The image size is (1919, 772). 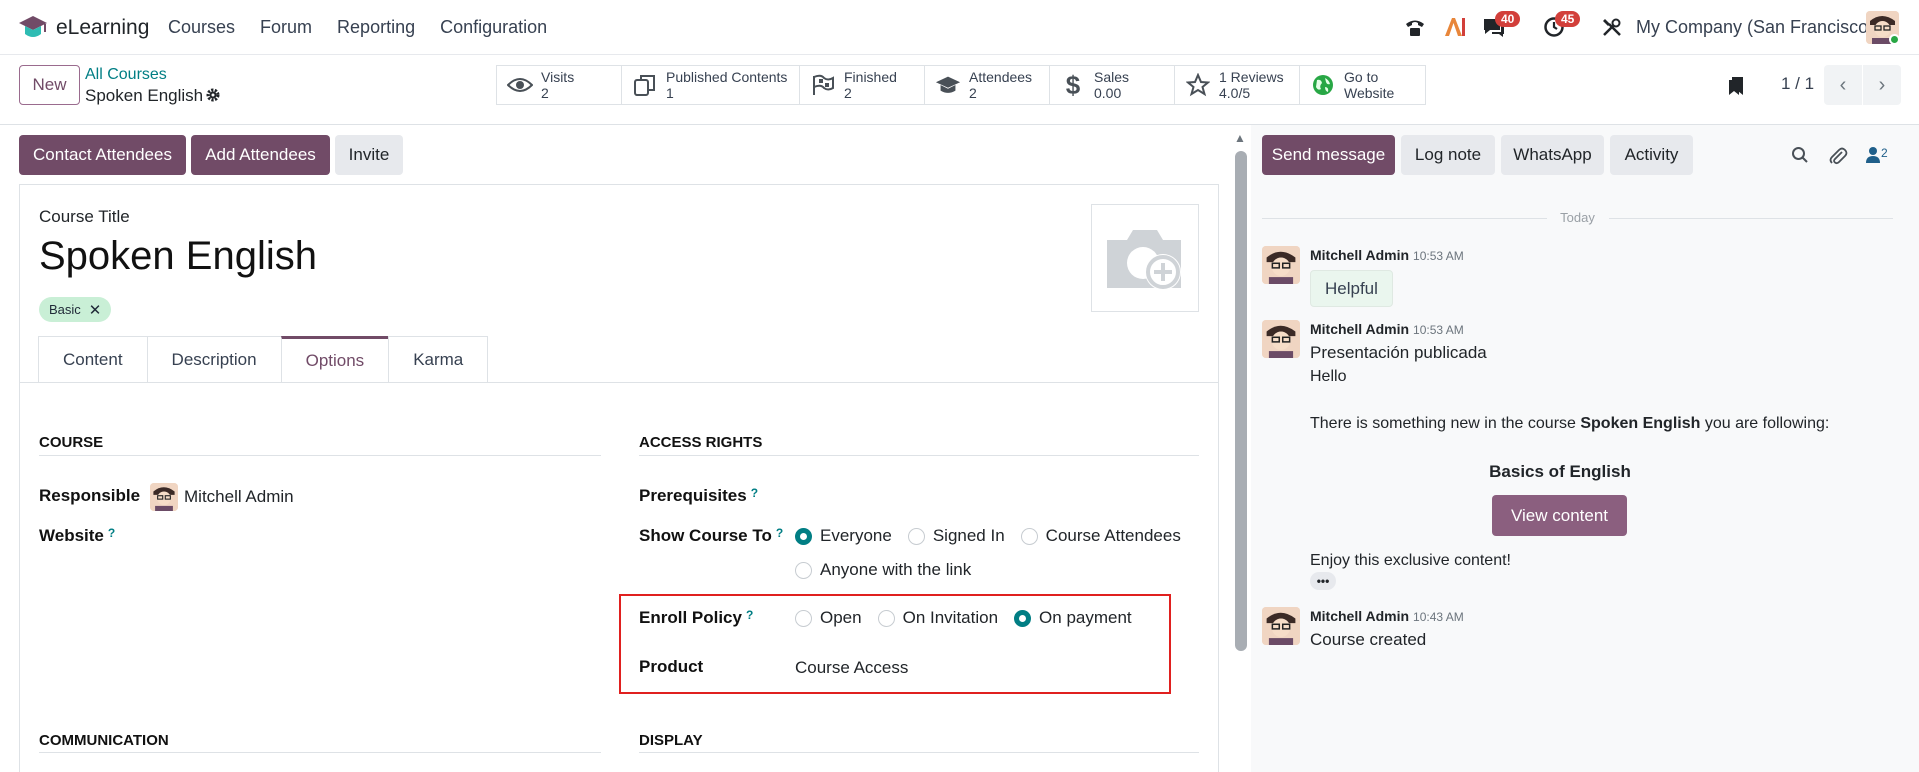 What do you see at coordinates (619, 382) in the screenshot?
I see `tab-divider` at bounding box center [619, 382].